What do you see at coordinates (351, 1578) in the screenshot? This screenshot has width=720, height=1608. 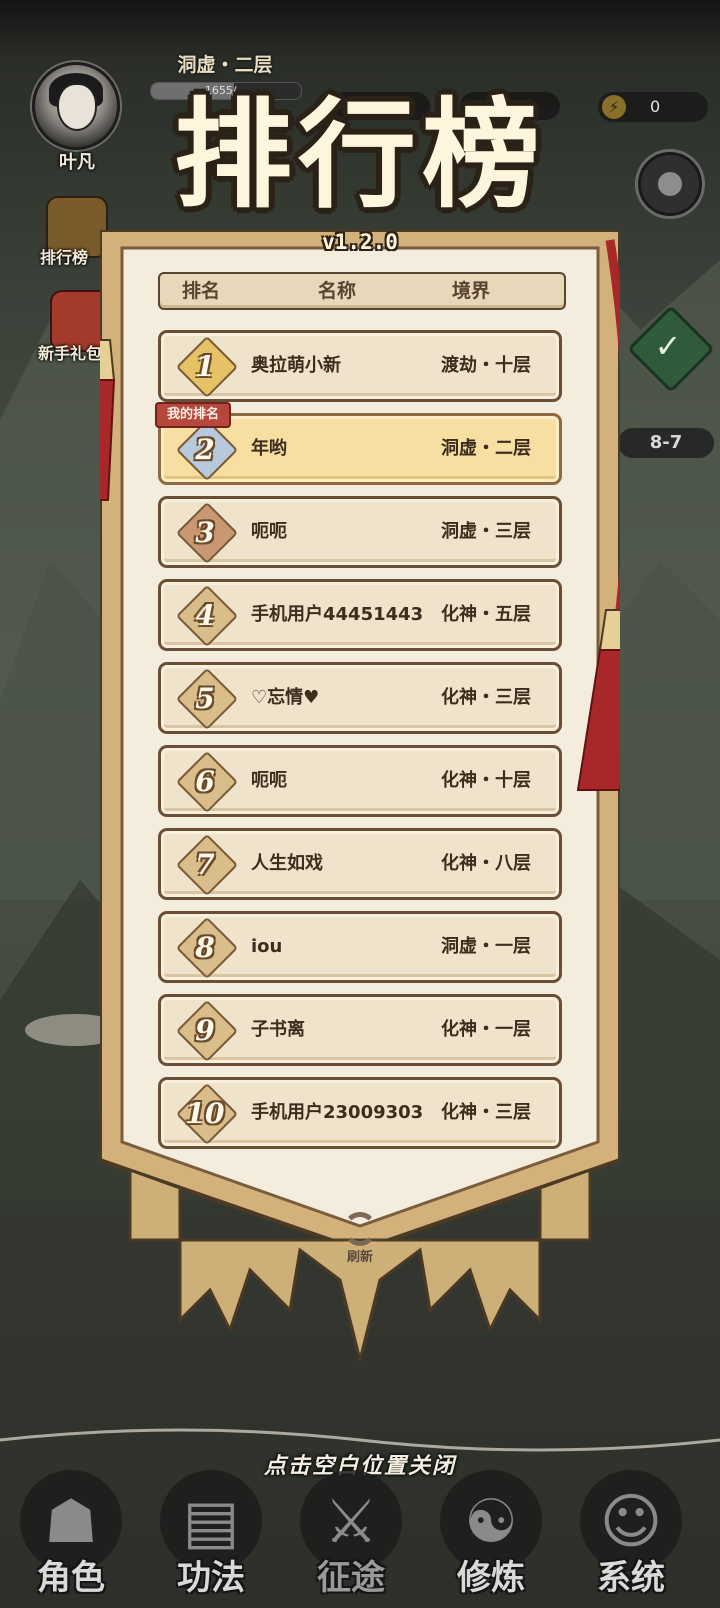 I see `nav-label: 征途` at bounding box center [351, 1578].